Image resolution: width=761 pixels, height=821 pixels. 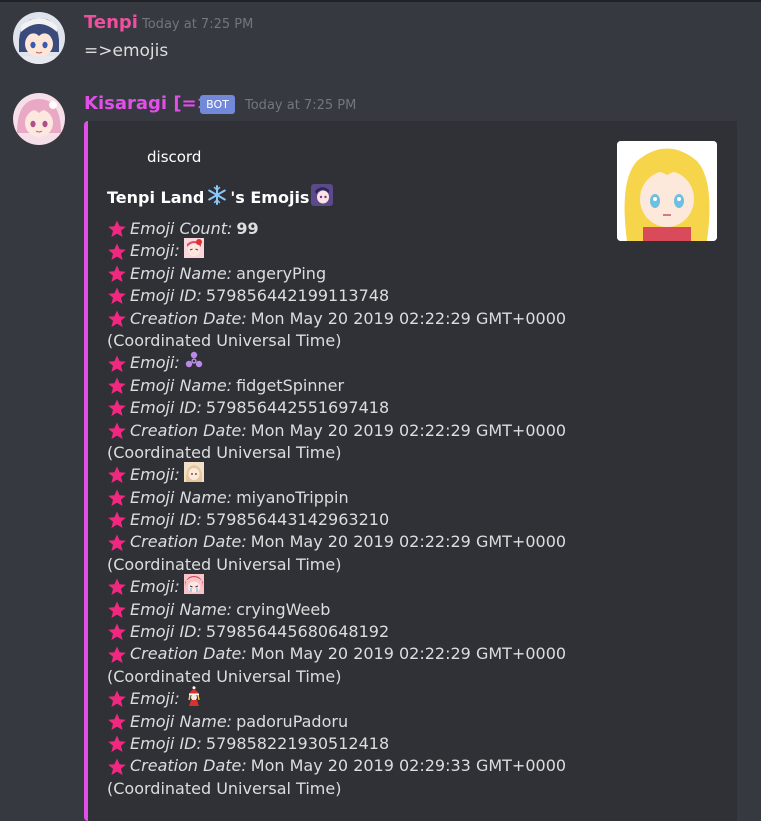 What do you see at coordinates (297, 632) in the screenshot?
I see `emoji-id-value: 579856445680648192` at bounding box center [297, 632].